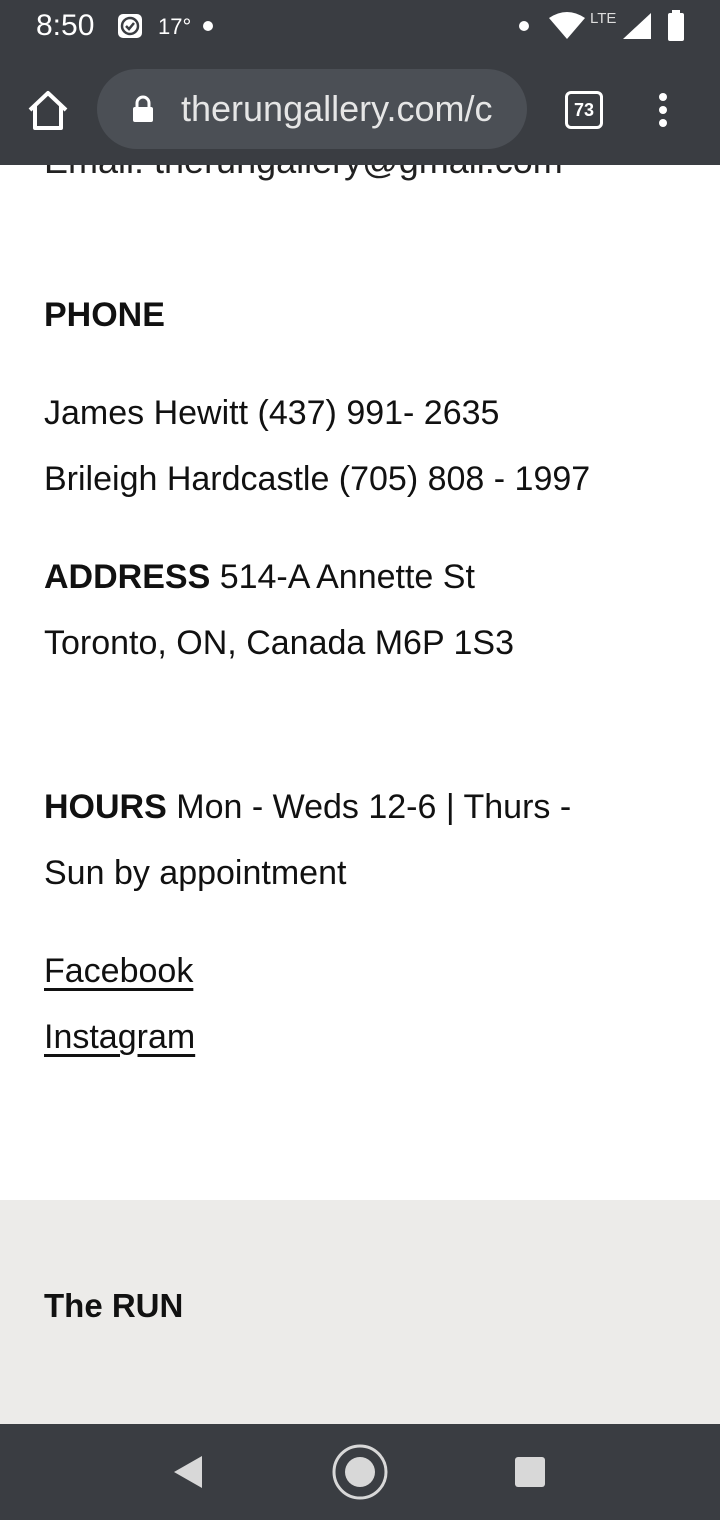  What do you see at coordinates (567, 25) in the screenshot?
I see `wifi-icon` at bounding box center [567, 25].